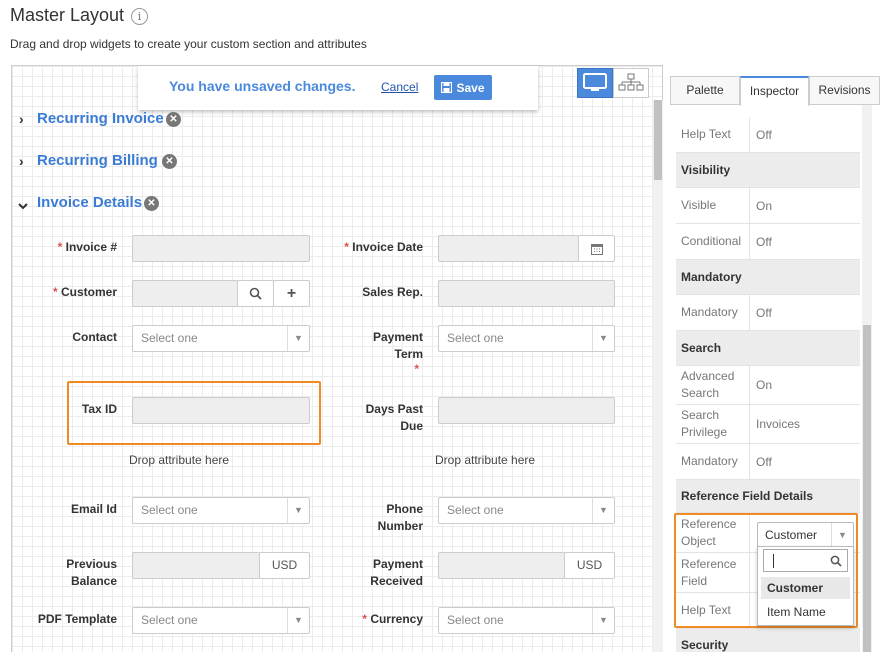  What do you see at coordinates (169, 620) in the screenshot?
I see `pdf-template-select-value: Select one` at bounding box center [169, 620].